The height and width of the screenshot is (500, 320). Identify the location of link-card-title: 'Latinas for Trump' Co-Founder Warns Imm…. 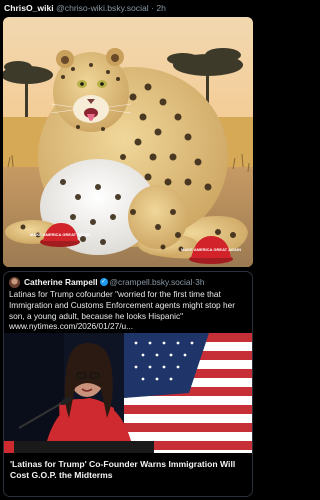
(128, 470).